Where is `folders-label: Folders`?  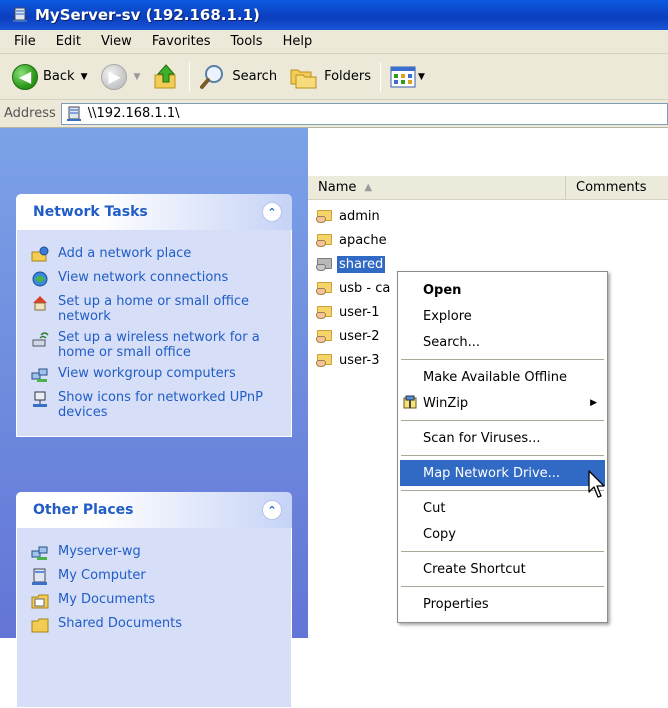 folders-label: Folders is located at coordinates (348, 76).